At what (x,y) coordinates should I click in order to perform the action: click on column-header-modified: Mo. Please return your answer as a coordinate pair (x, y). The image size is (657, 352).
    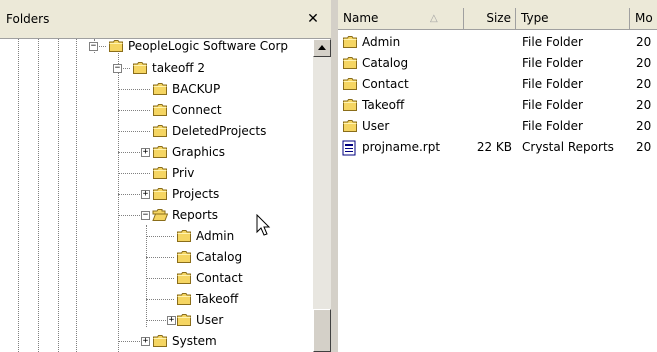
    Looking at the image, I should click on (643, 19).